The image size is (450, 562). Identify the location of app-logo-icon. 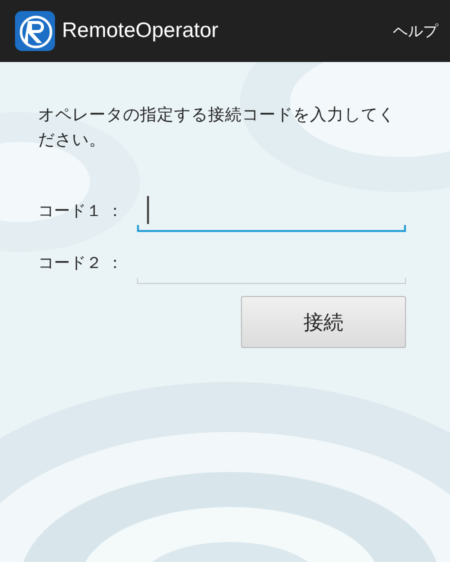
(35, 31).